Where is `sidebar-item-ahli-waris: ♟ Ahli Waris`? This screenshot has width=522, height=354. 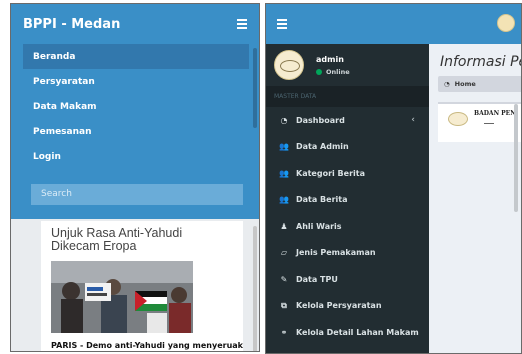
sidebar-item-ahli-waris: ♟ Ahli Waris is located at coordinates (347, 226).